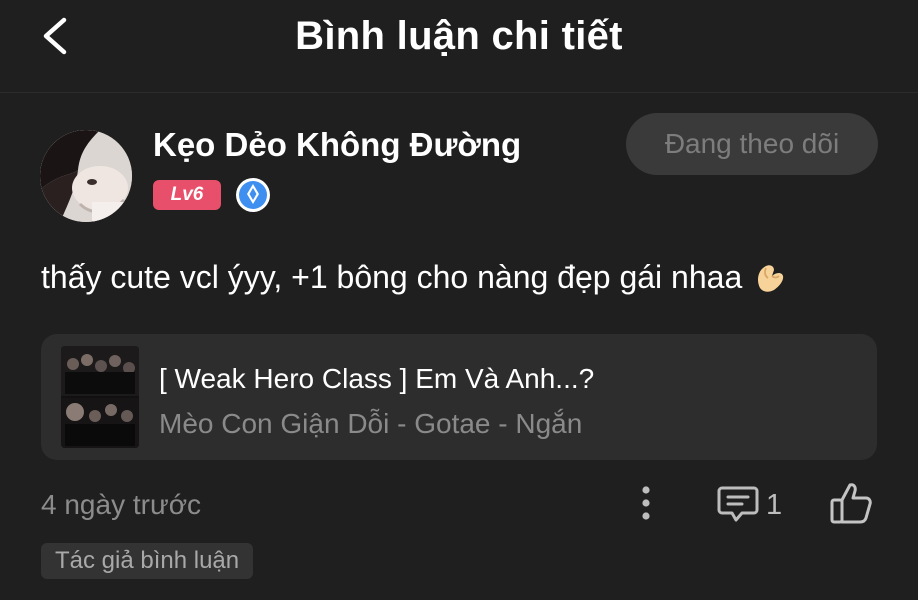 The width and height of the screenshot is (918, 600). Describe the element at coordinates (371, 423) in the screenshot. I see `story-subtitle: Mèo Con Giận Dỗi - Gotae - Ngắn` at that location.